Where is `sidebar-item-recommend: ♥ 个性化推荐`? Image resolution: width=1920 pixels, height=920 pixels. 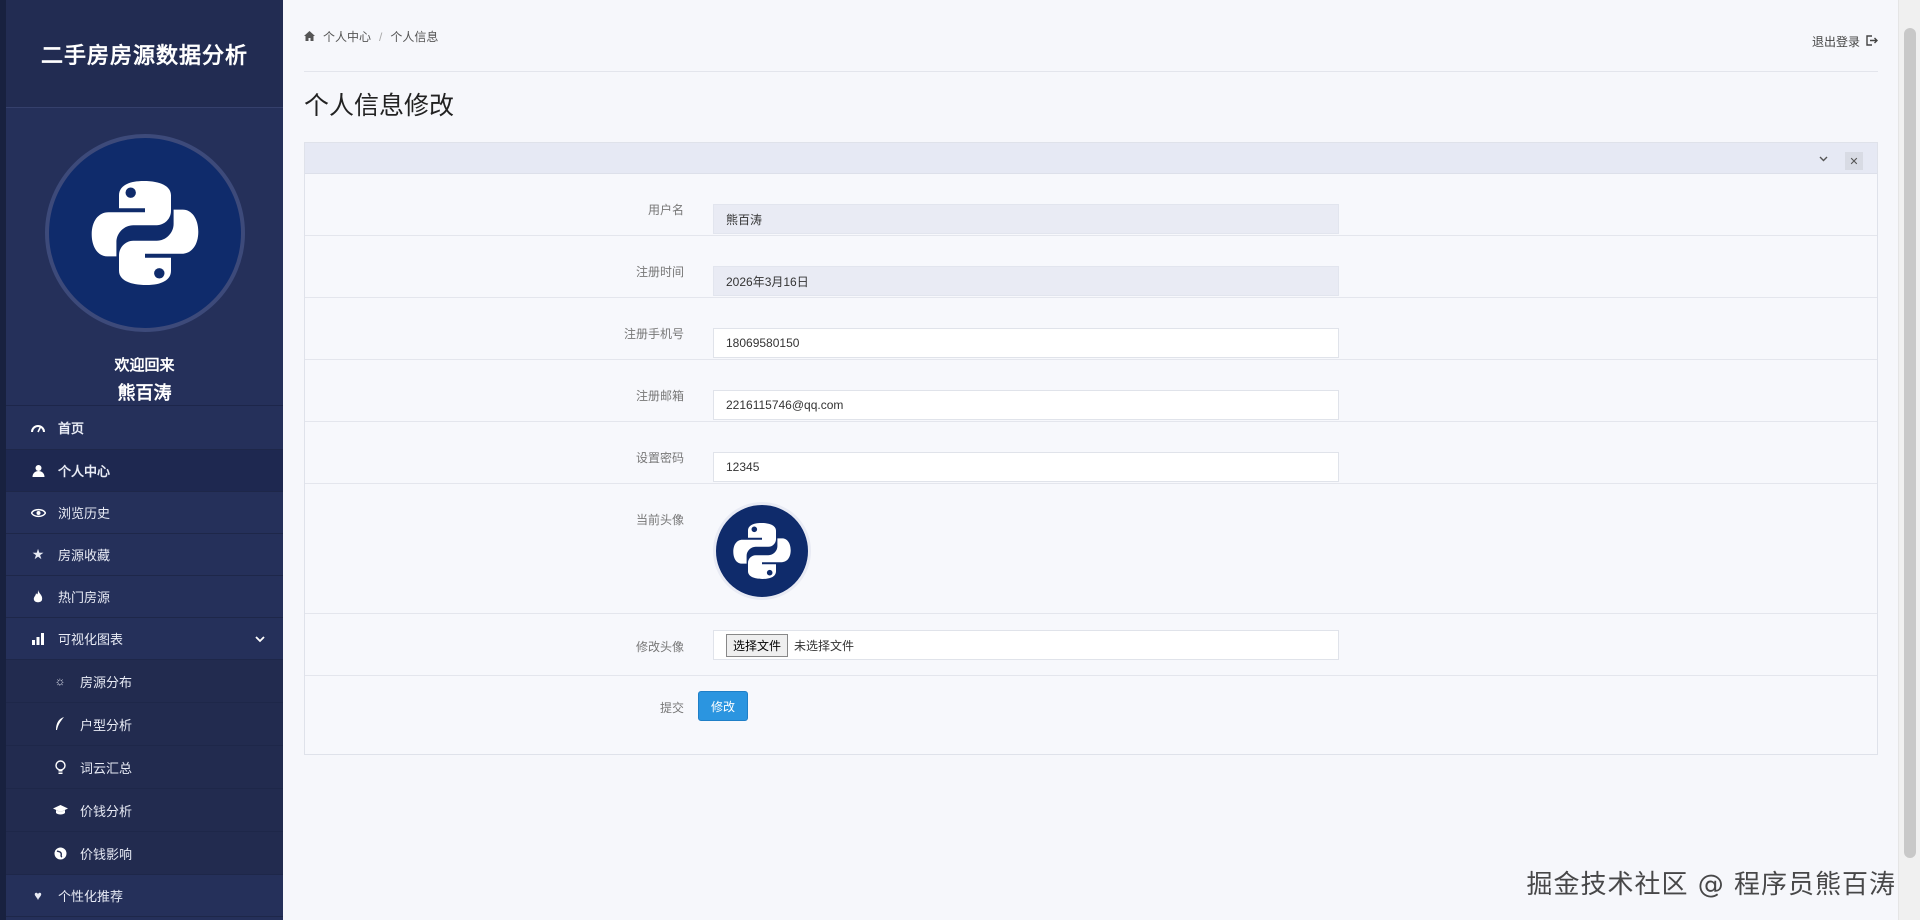 sidebar-item-recommend: ♥ 个性化推荐 is located at coordinates (144, 896).